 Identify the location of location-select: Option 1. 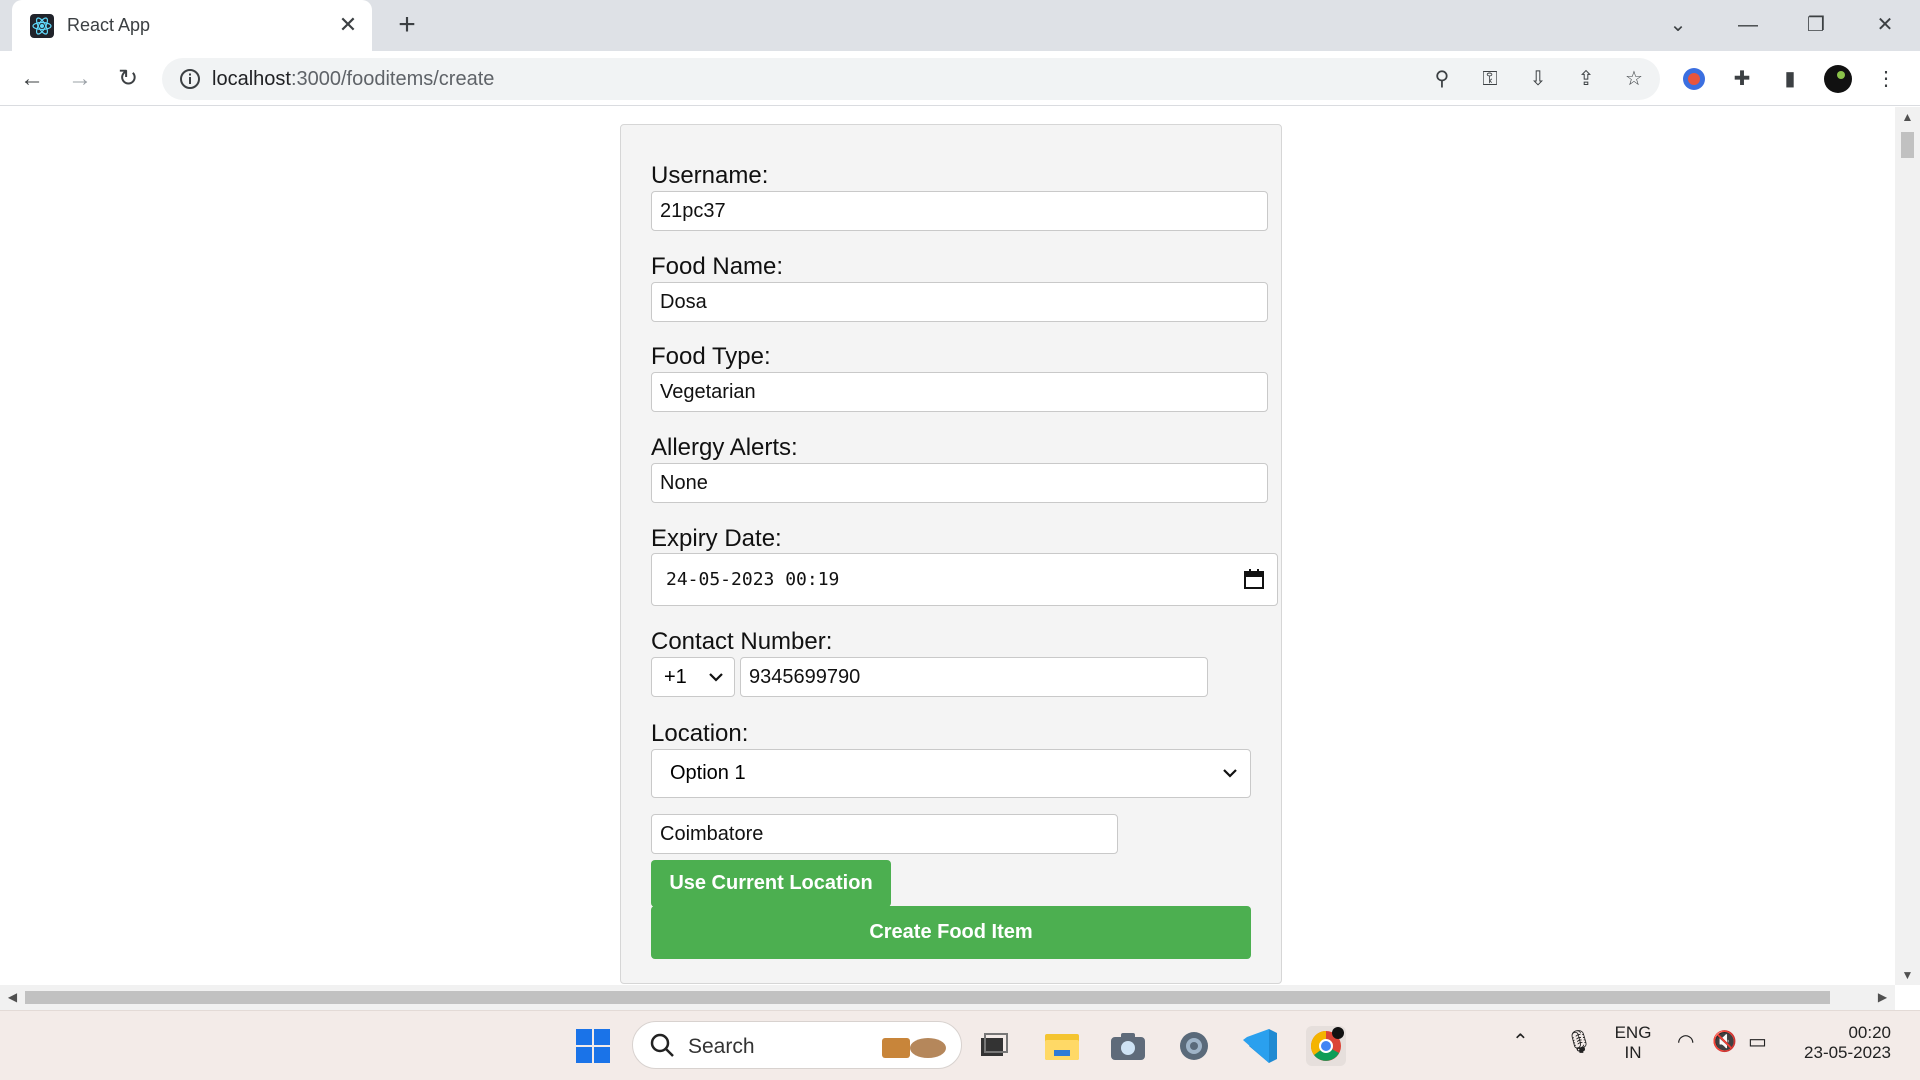
(951, 773).